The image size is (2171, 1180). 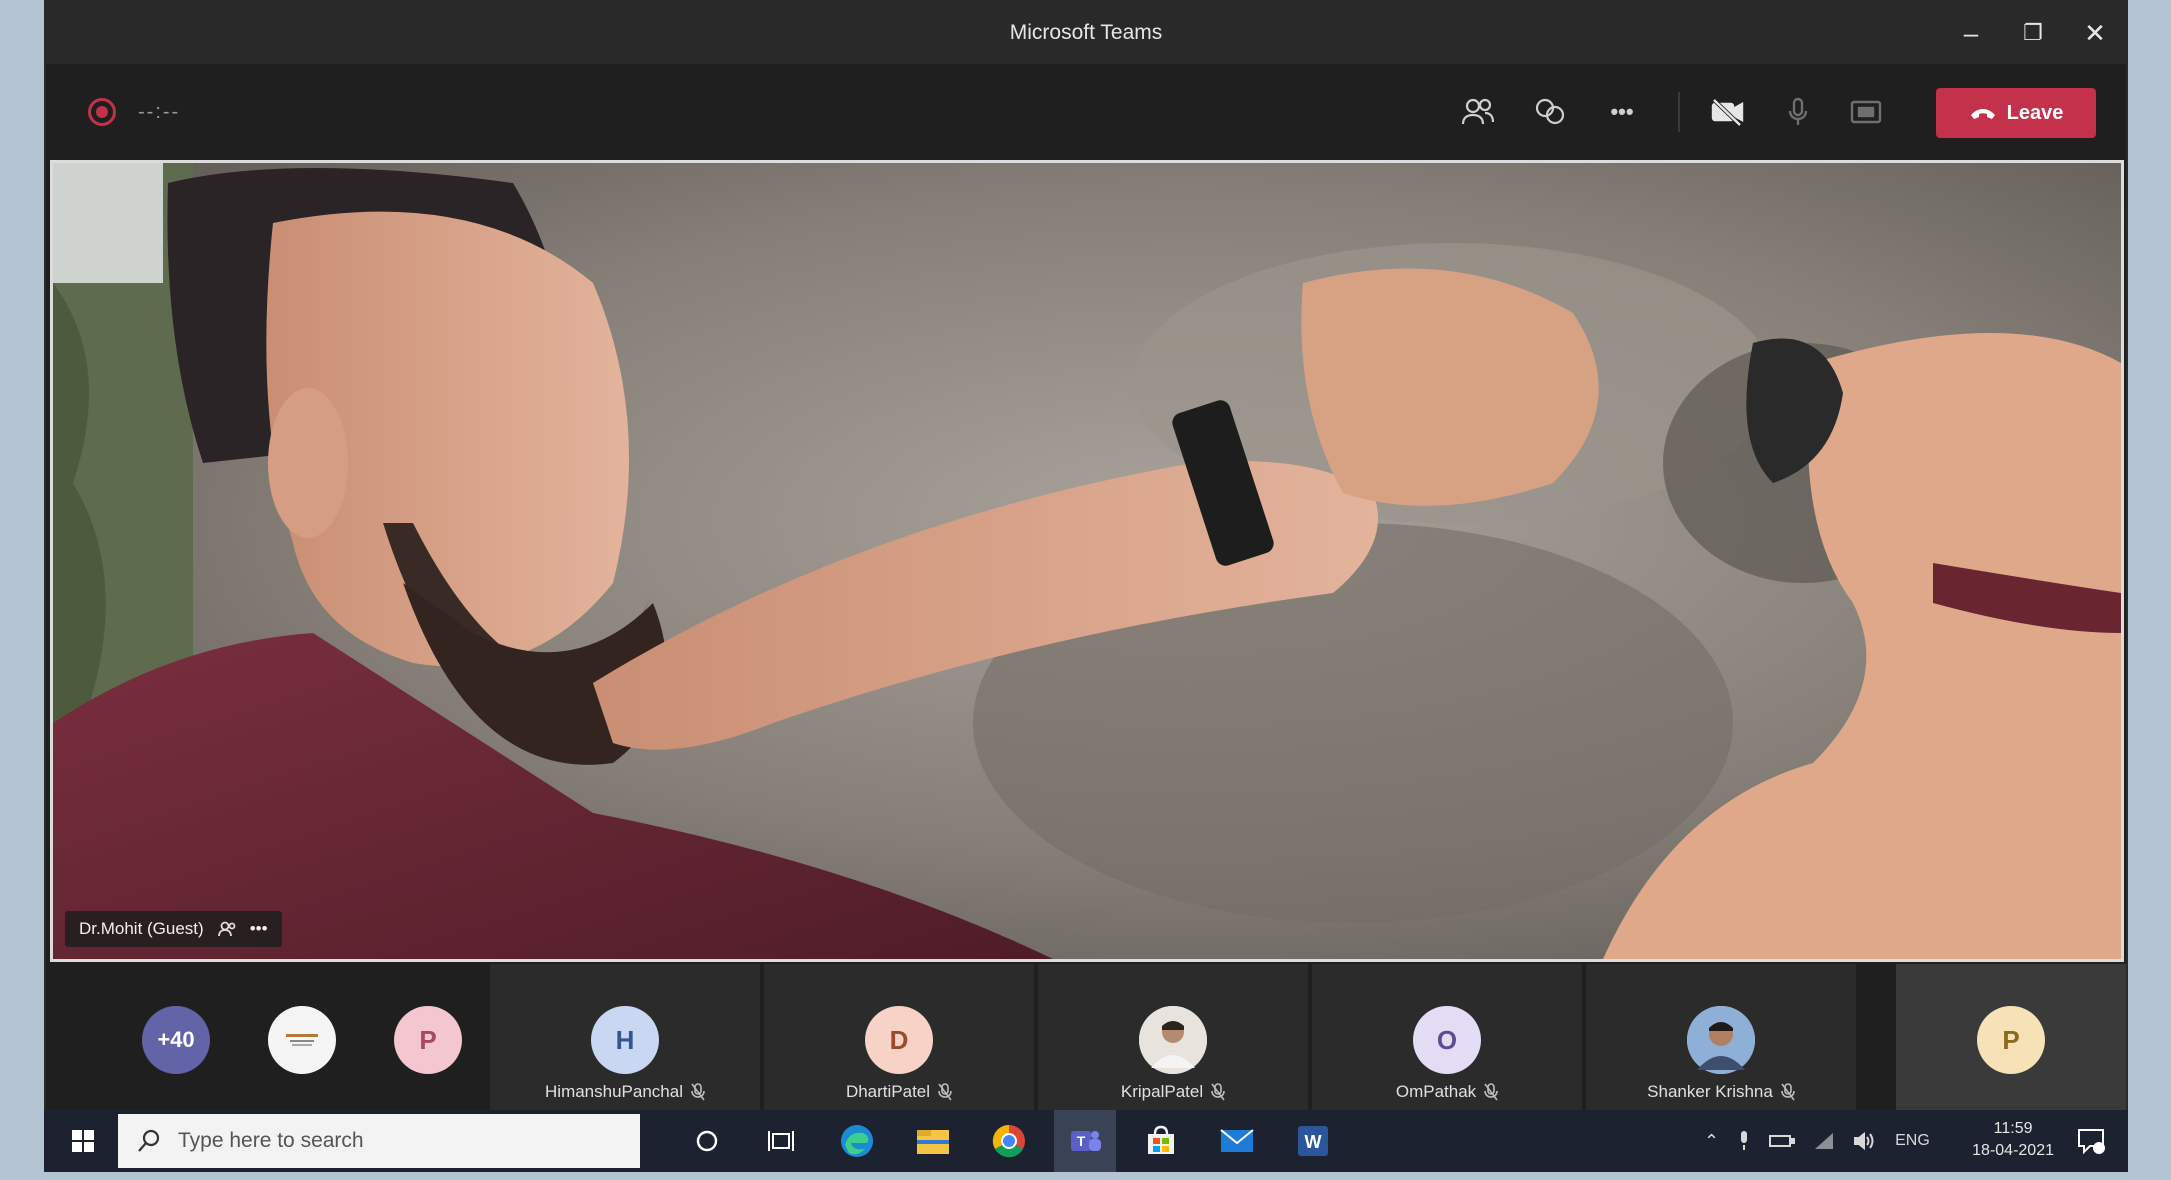 I want to click on participant-name: DhartiPatel, so click(x=888, y=1091).